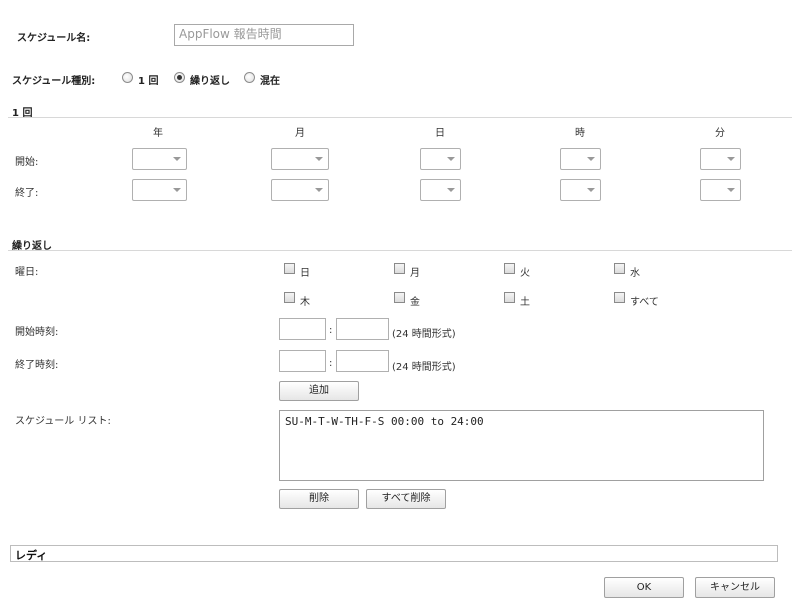  I want to click on end-time-label: 終了時刻:, so click(37, 365).